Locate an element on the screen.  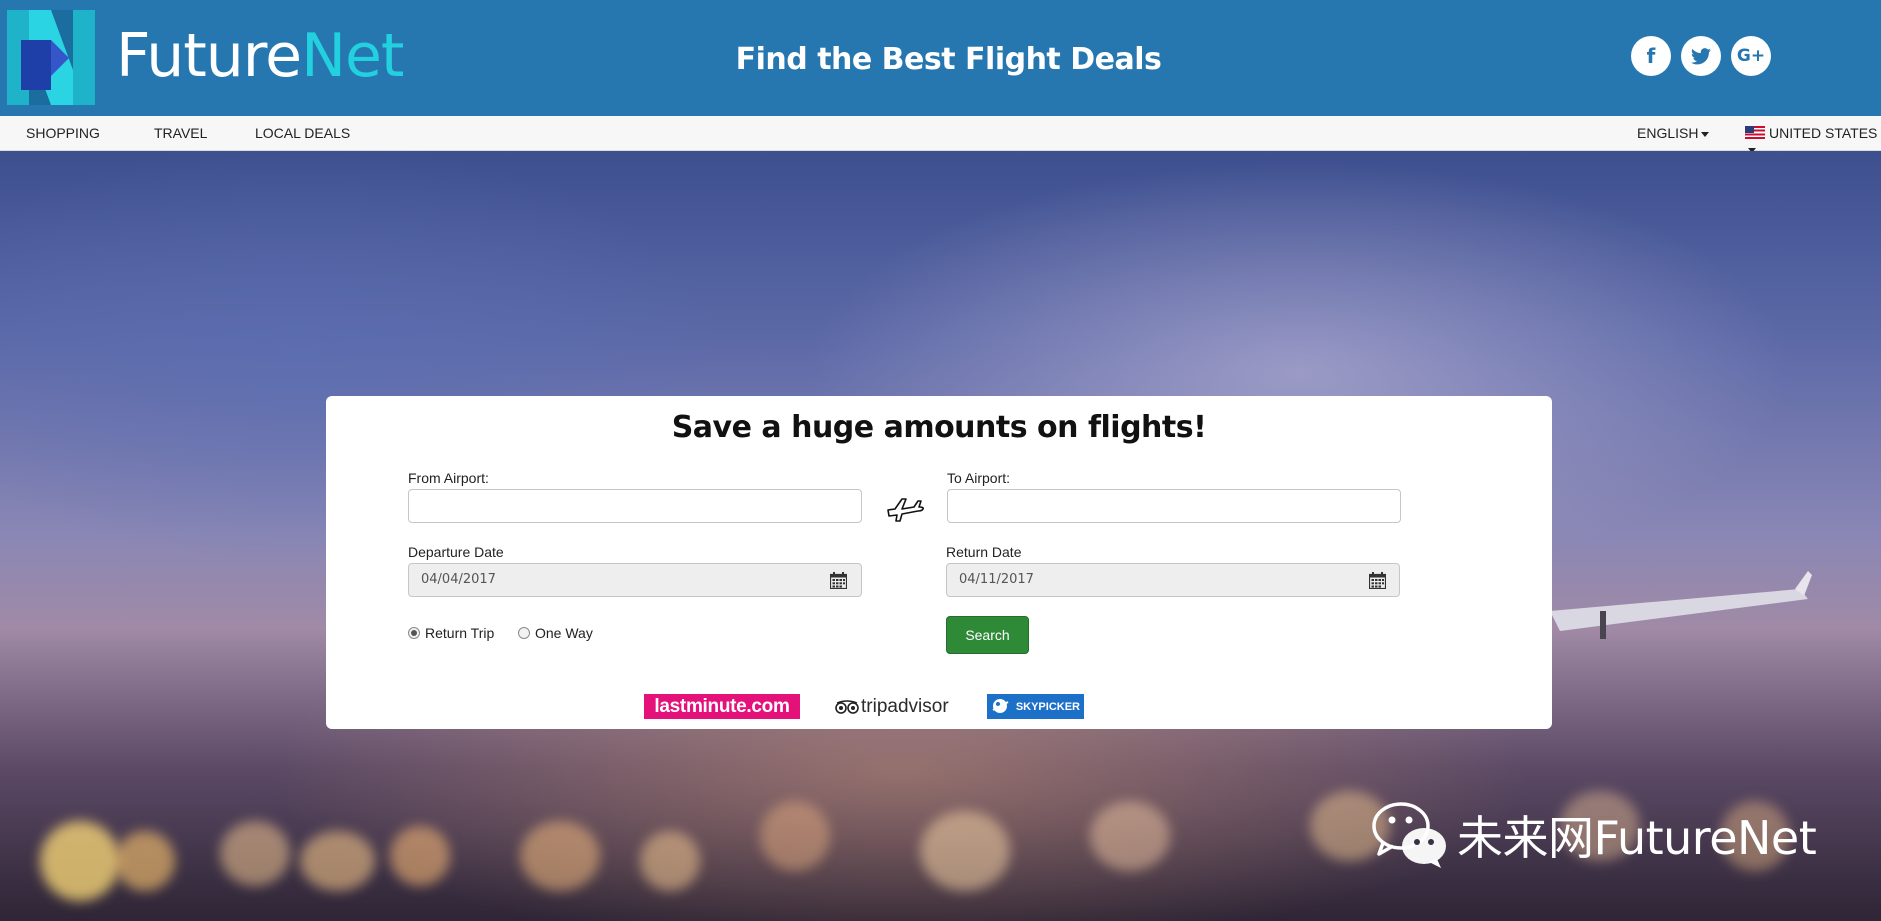
departure-date-value: 04/04/2017 is located at coordinates (458, 579).